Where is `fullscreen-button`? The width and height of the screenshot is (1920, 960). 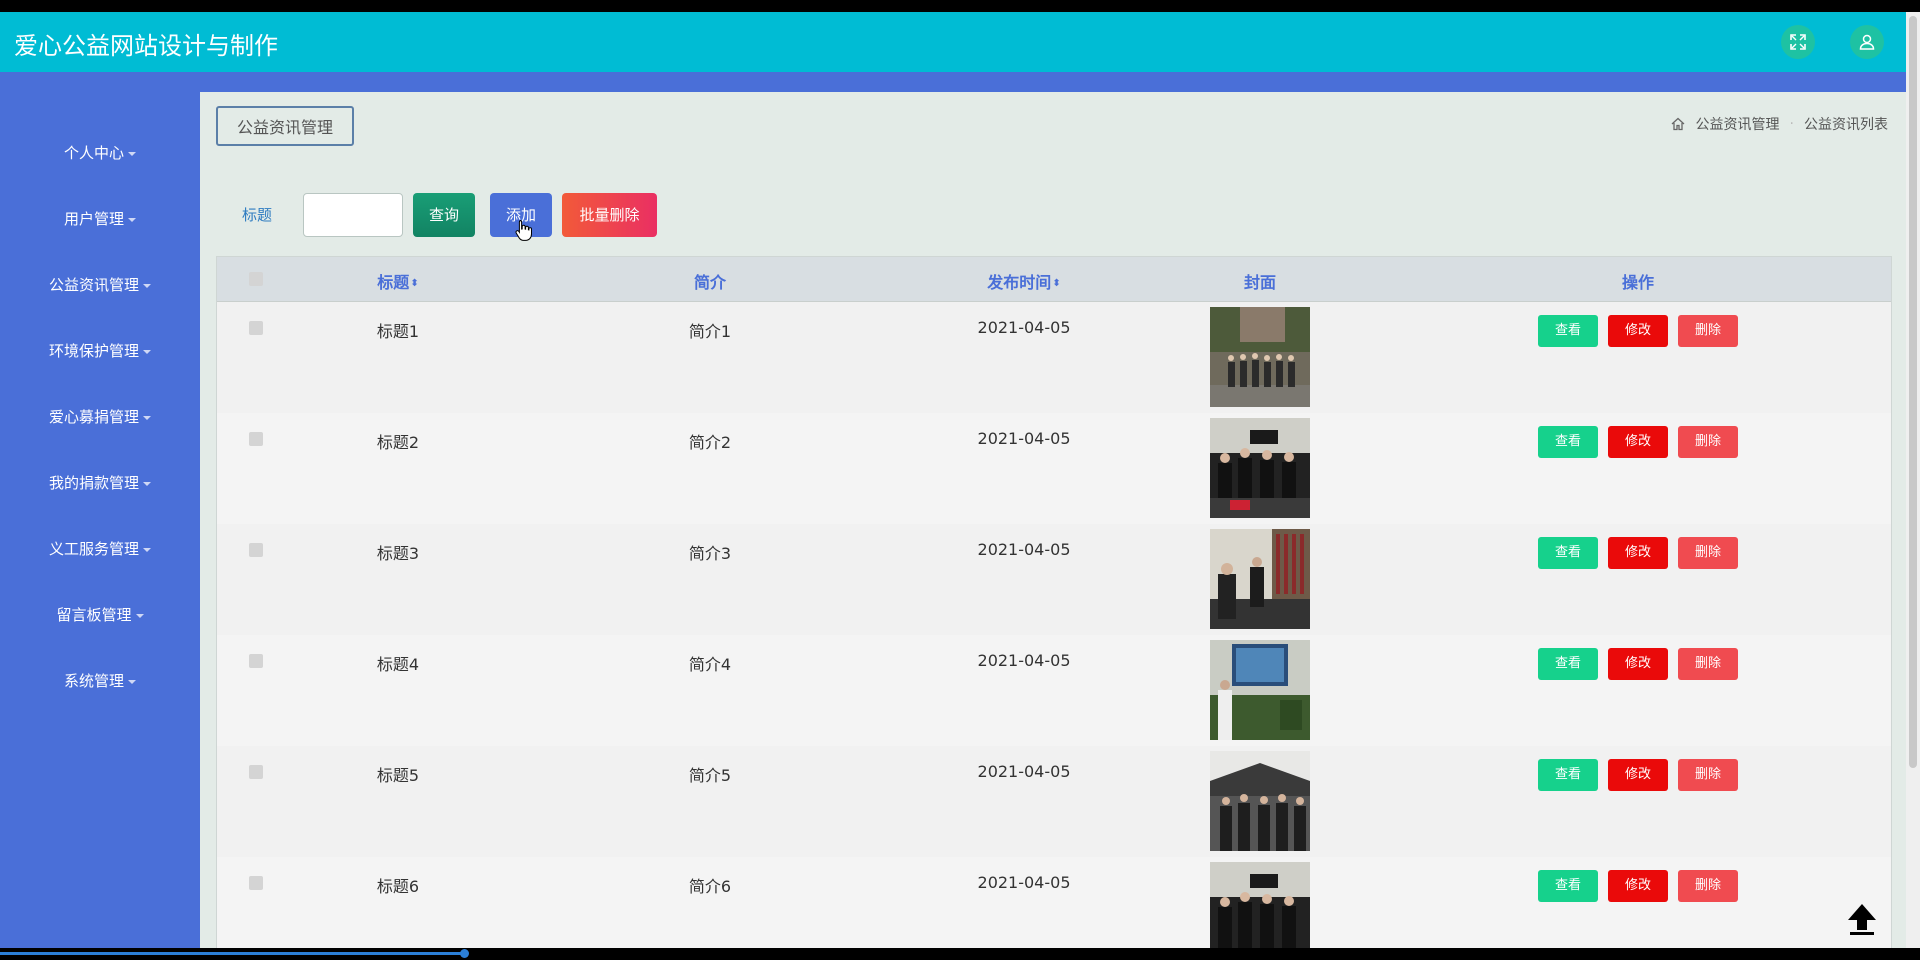
fullscreen-button is located at coordinates (1798, 42).